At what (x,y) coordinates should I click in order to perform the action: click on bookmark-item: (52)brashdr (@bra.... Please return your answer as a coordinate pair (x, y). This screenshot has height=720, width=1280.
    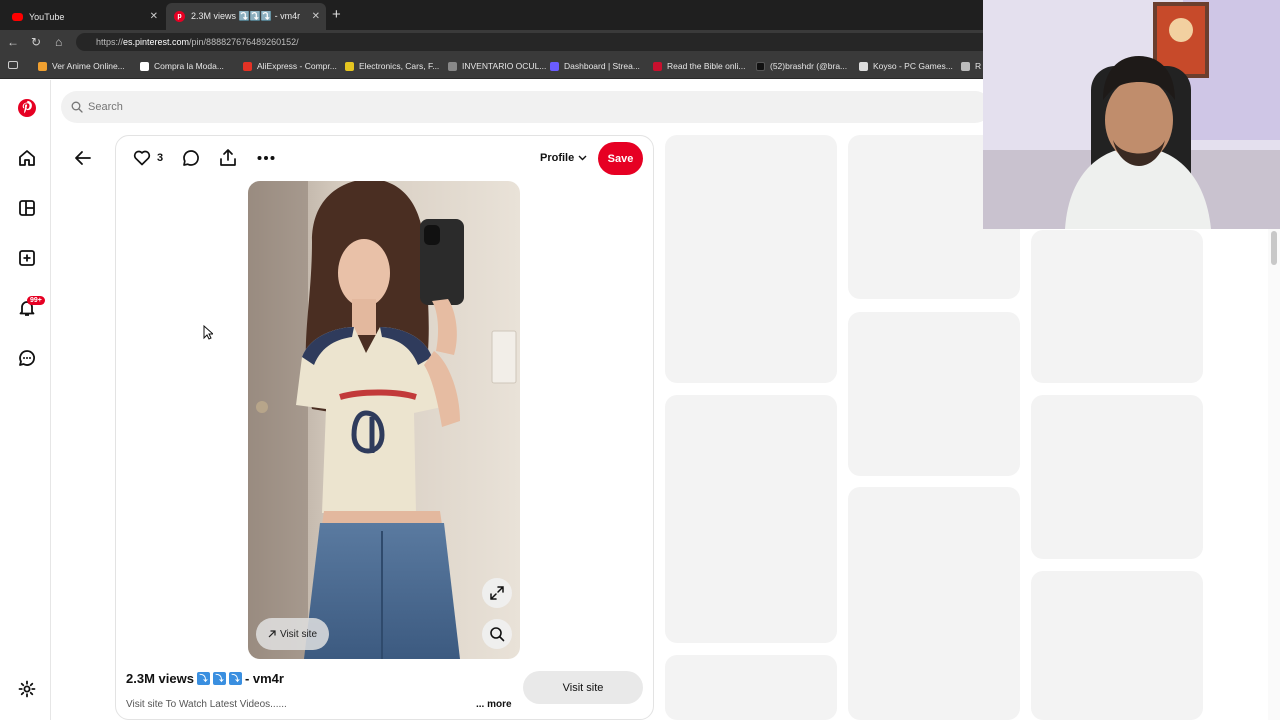
    Looking at the image, I should click on (801, 66).